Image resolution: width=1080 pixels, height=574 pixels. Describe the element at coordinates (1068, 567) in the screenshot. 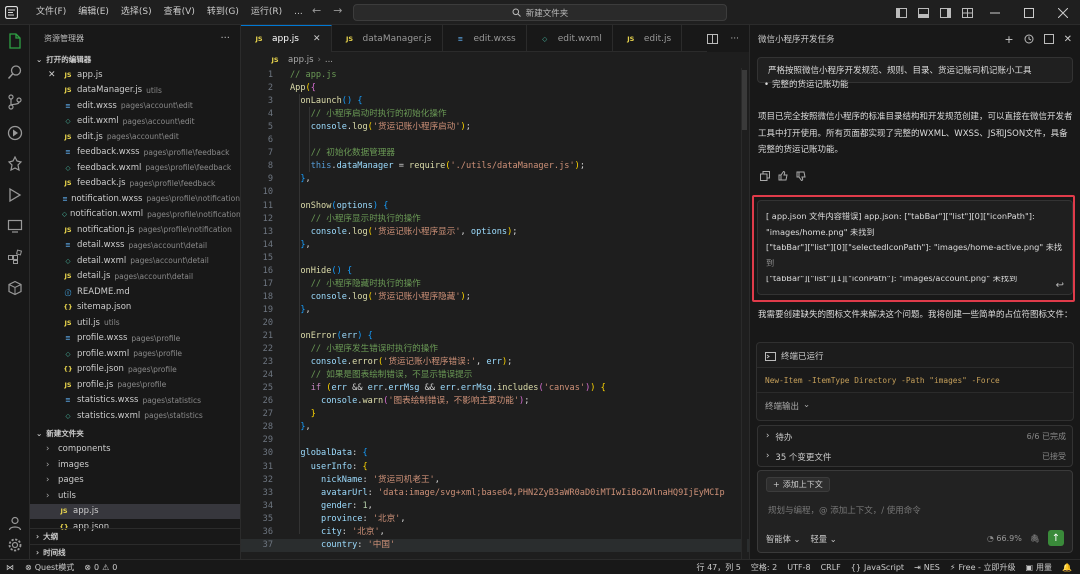

I see `notifications-icon: 🔔` at that location.